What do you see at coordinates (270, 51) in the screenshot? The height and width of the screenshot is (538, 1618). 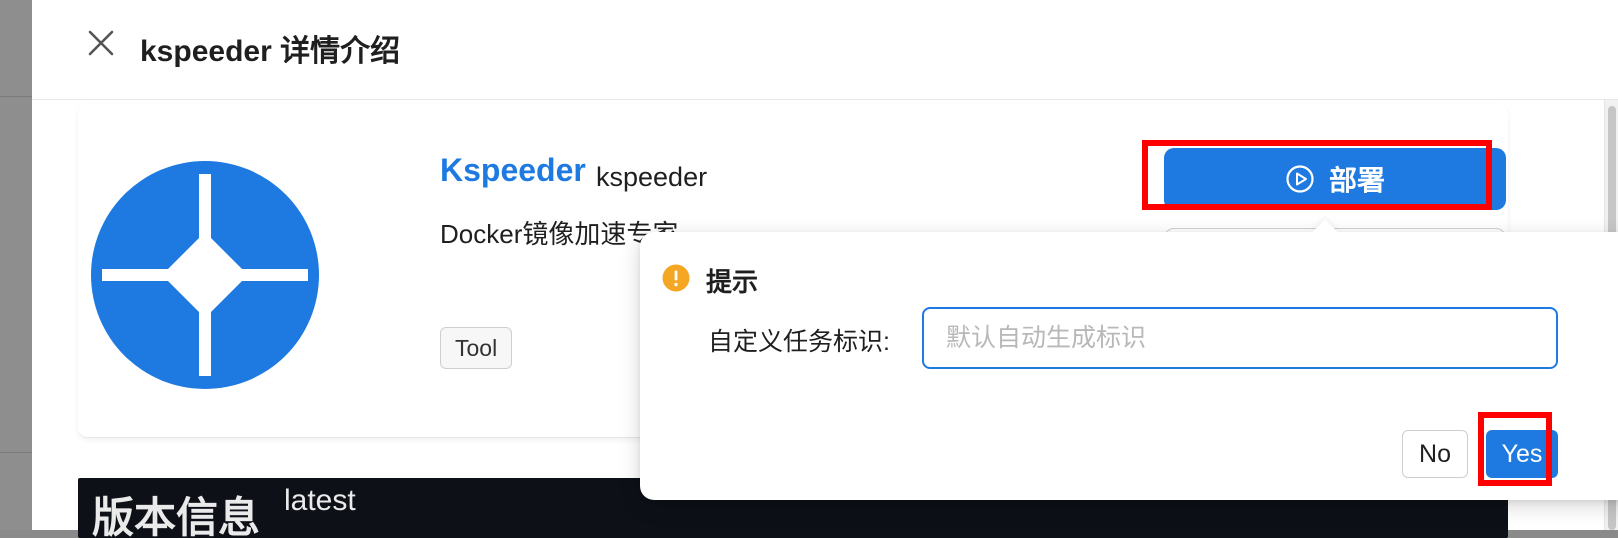 I see `drawer-title: kspeeder 详情介绍` at bounding box center [270, 51].